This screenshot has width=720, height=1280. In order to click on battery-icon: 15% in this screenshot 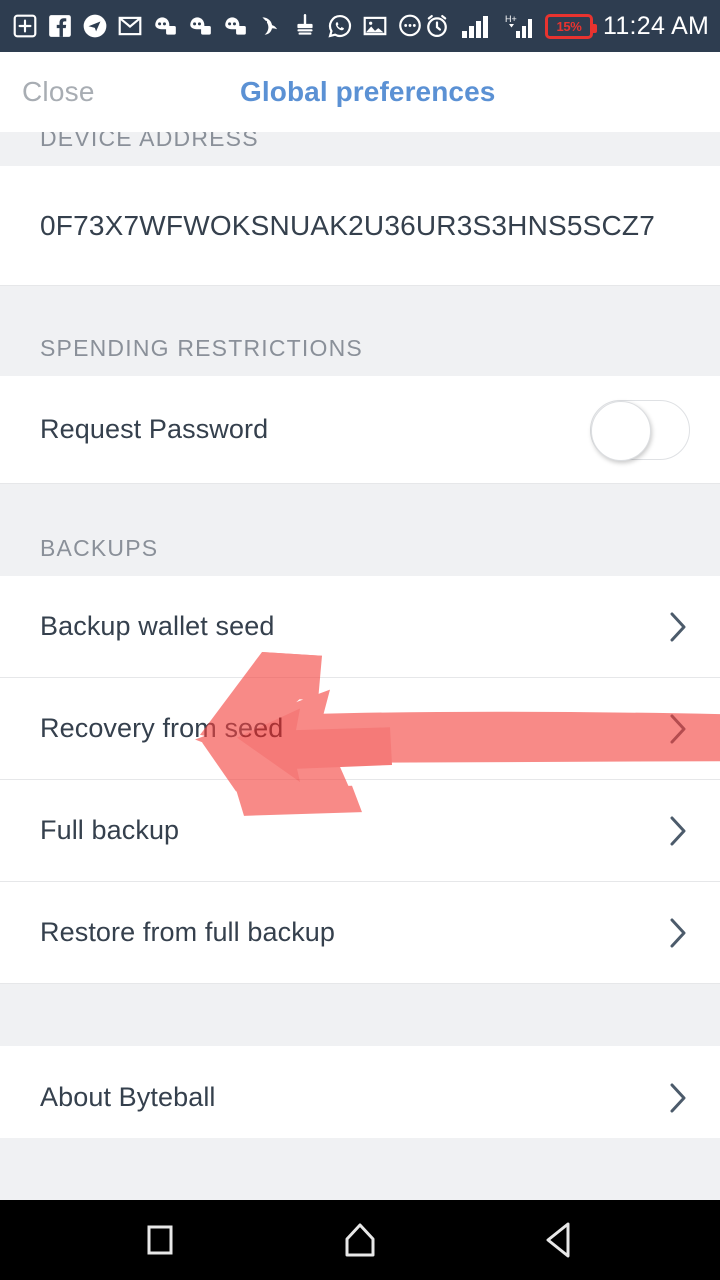, I will do `click(571, 26)`.